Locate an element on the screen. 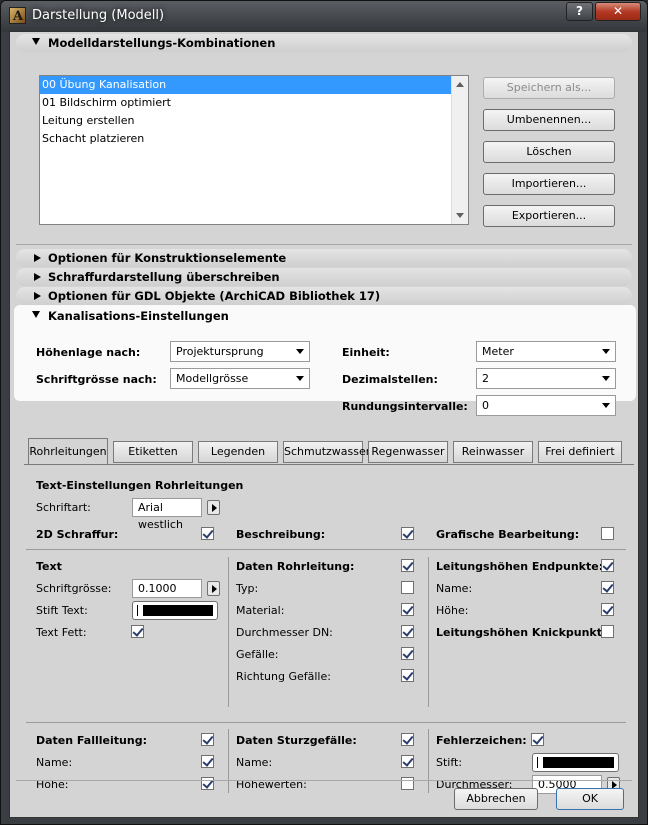  pen-color-swatch is located at coordinates (178, 610).